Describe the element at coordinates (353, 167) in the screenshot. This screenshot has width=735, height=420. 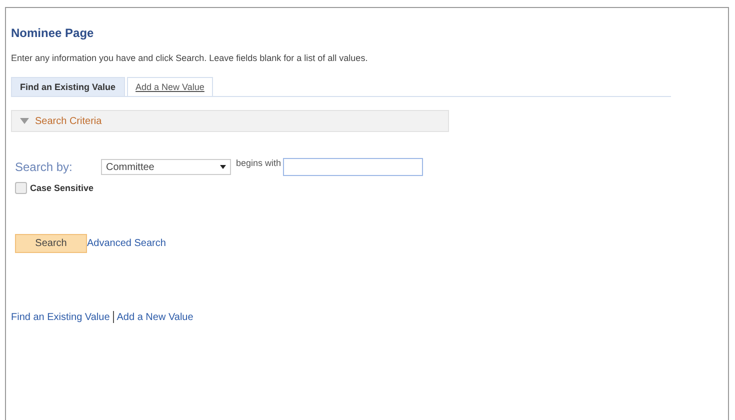
I see `search-input-field` at that location.